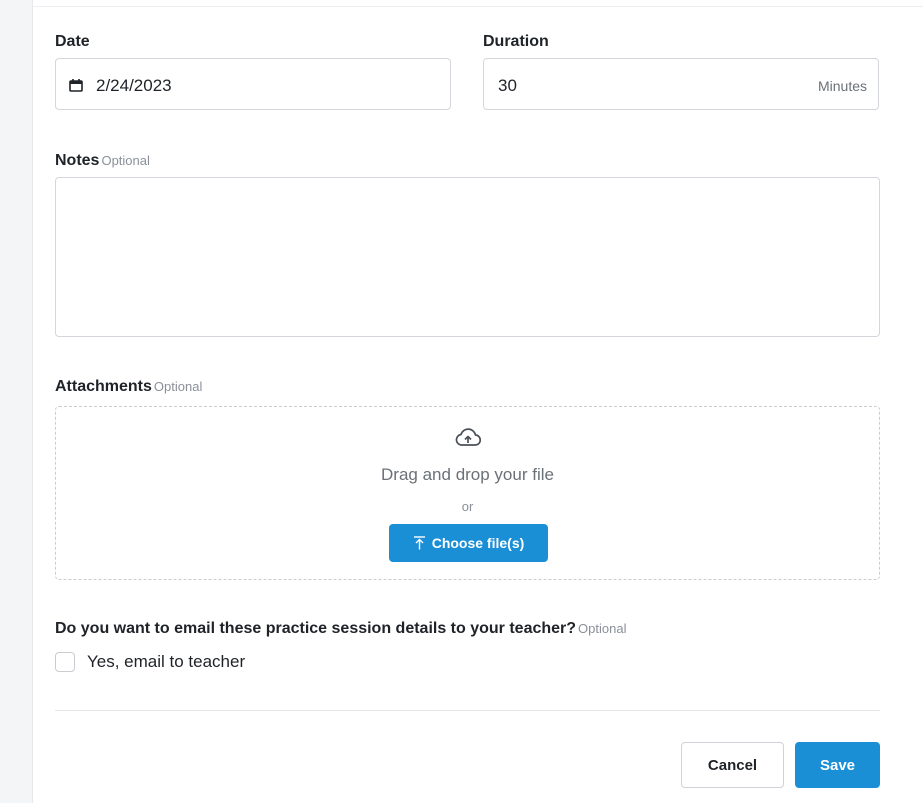 The height and width of the screenshot is (803, 923). Describe the element at coordinates (72, 41) in the screenshot. I see `date-label: Date` at that location.